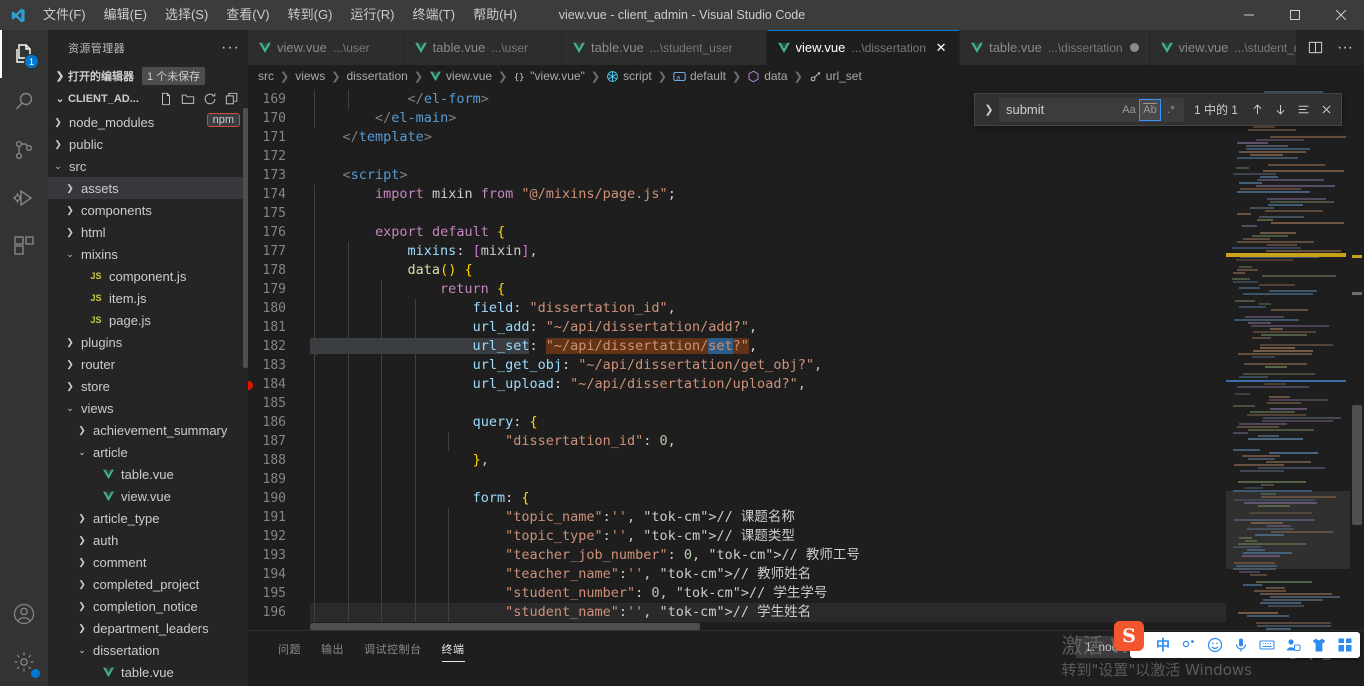 The height and width of the screenshot is (686, 1364). What do you see at coordinates (148, 540) in the screenshot?
I see `tree-item-auth: ❯ auth` at bounding box center [148, 540].